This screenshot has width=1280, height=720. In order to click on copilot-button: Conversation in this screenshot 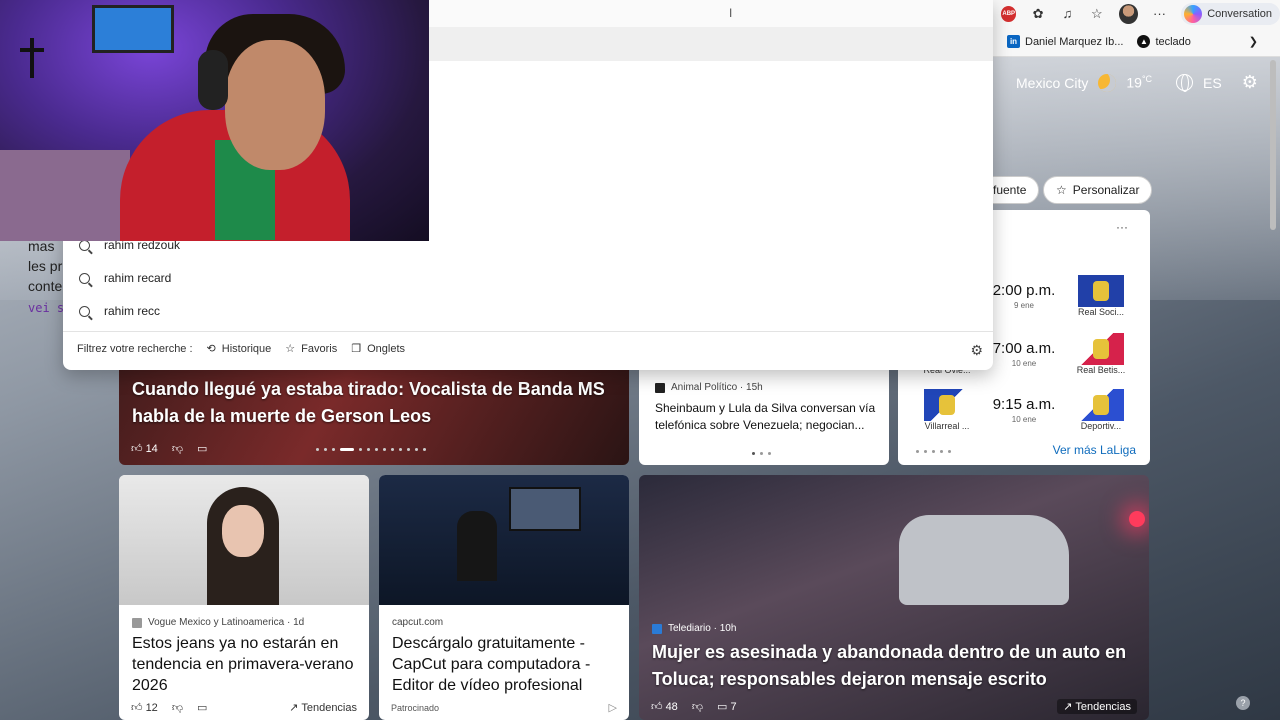, I will do `click(1230, 13)`.